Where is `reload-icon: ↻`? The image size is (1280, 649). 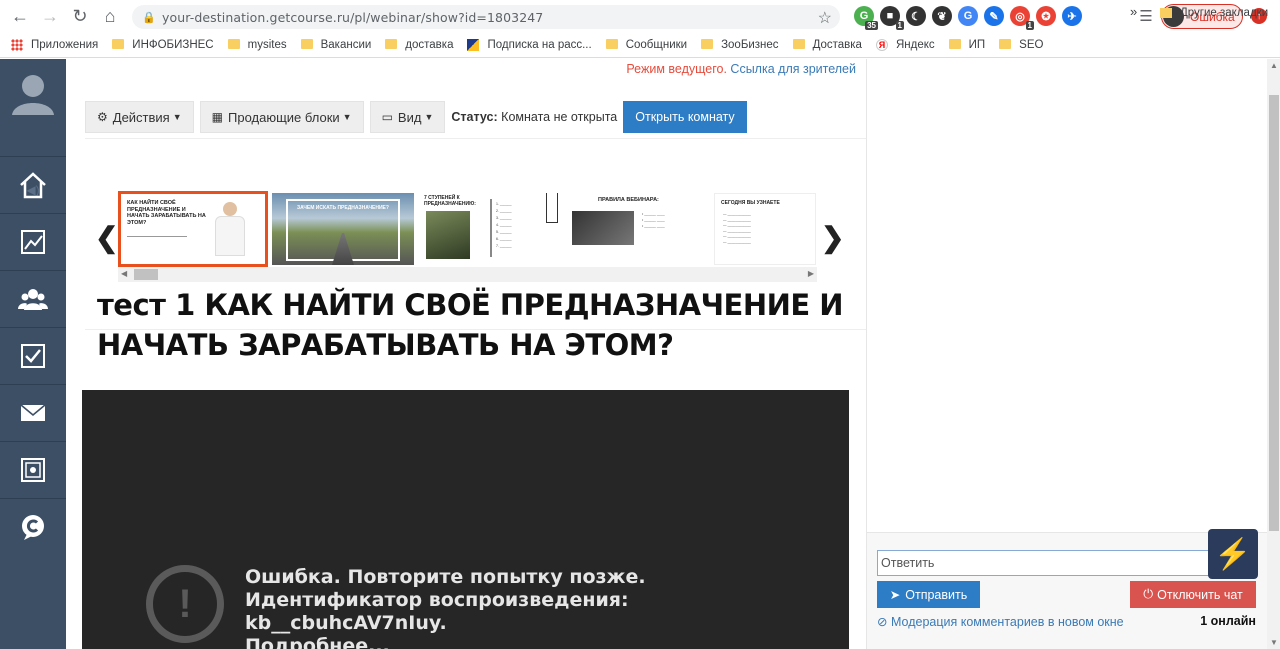
reload-icon: ↻ is located at coordinates (80, 16).